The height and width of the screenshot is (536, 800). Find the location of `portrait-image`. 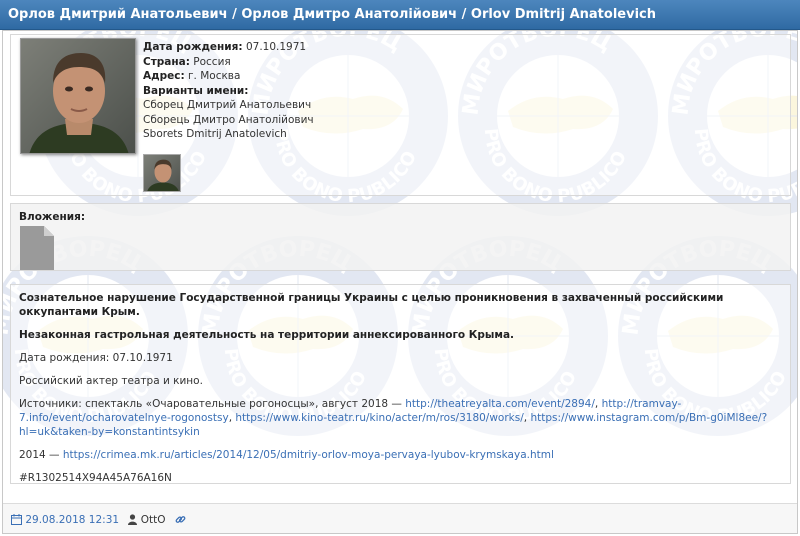

portrait-image is located at coordinates (78, 96).